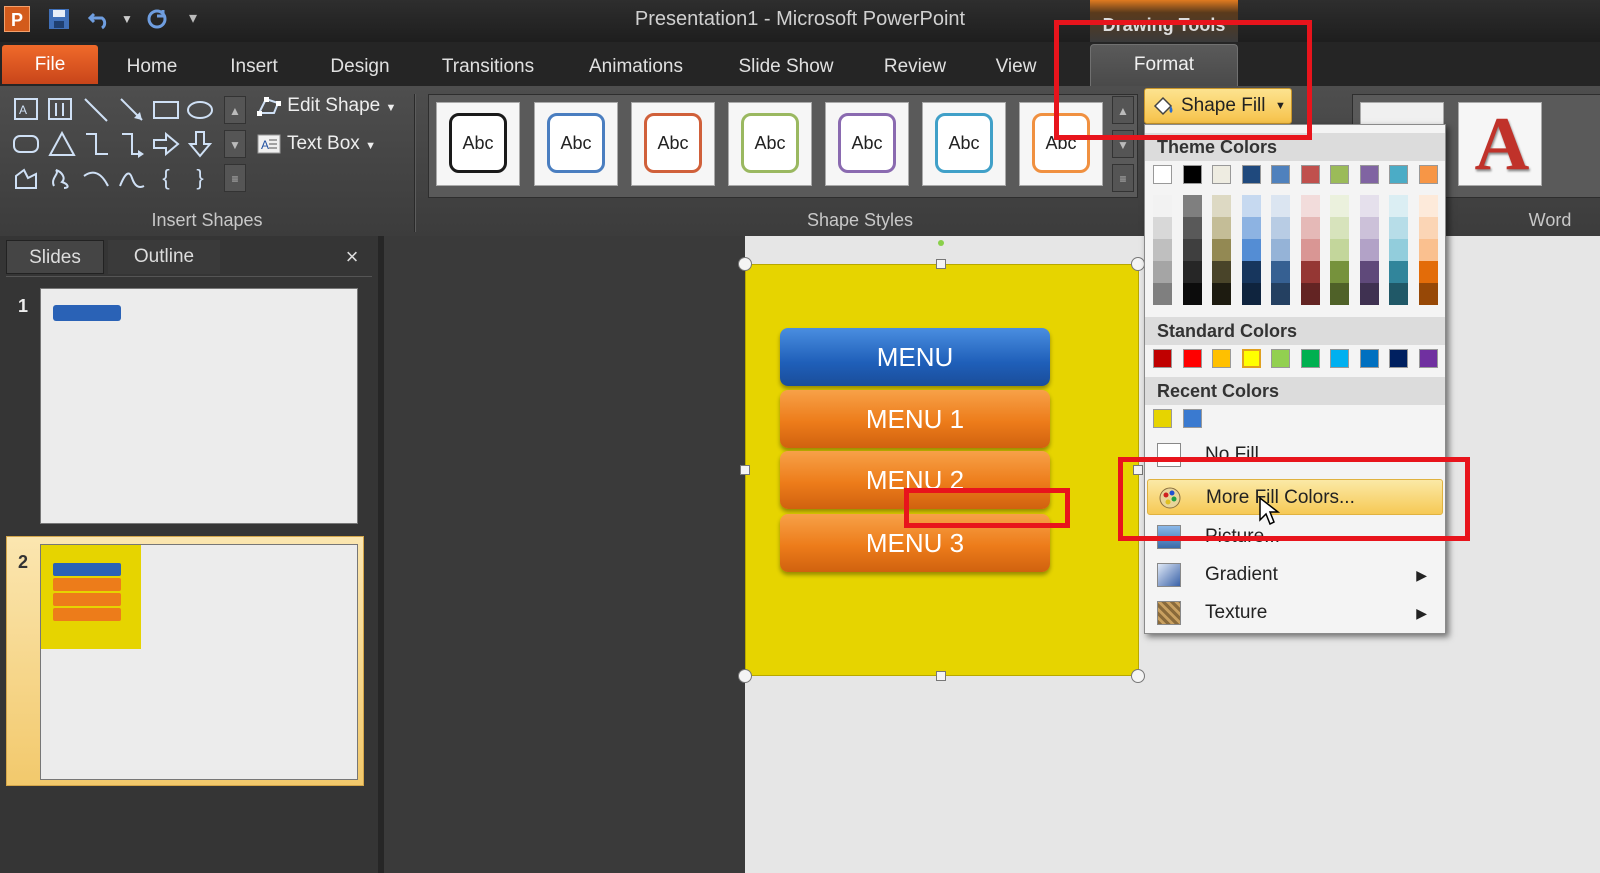  Describe the element at coordinates (786, 67) in the screenshot. I see `tab-slide-show: Slide Show` at that location.